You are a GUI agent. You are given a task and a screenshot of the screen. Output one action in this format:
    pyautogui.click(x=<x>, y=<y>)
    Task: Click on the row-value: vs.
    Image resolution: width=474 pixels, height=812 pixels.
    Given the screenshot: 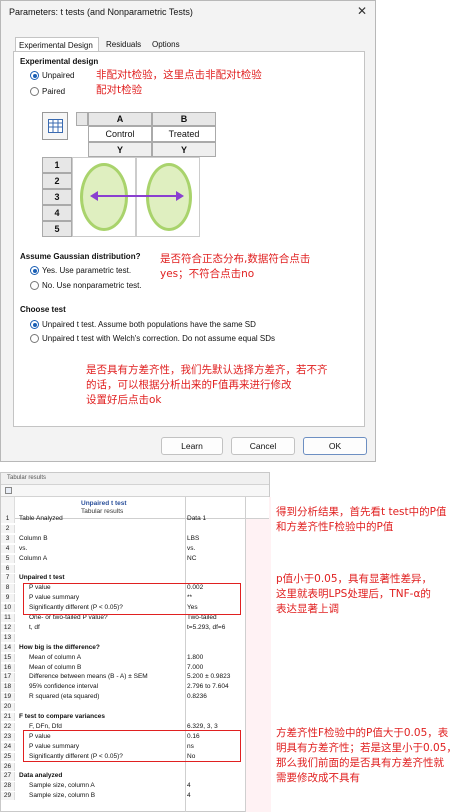 What is the action you would take?
    pyautogui.click(x=191, y=548)
    